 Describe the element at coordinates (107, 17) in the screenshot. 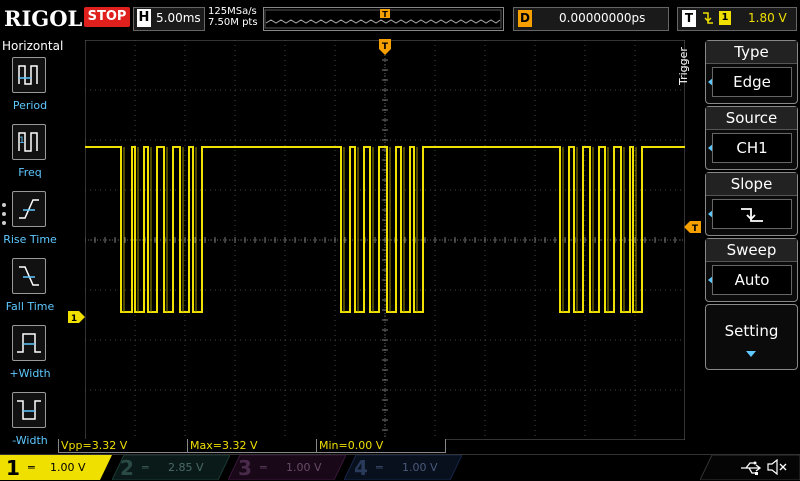

I see `run-stop-indicator: STOP` at that location.